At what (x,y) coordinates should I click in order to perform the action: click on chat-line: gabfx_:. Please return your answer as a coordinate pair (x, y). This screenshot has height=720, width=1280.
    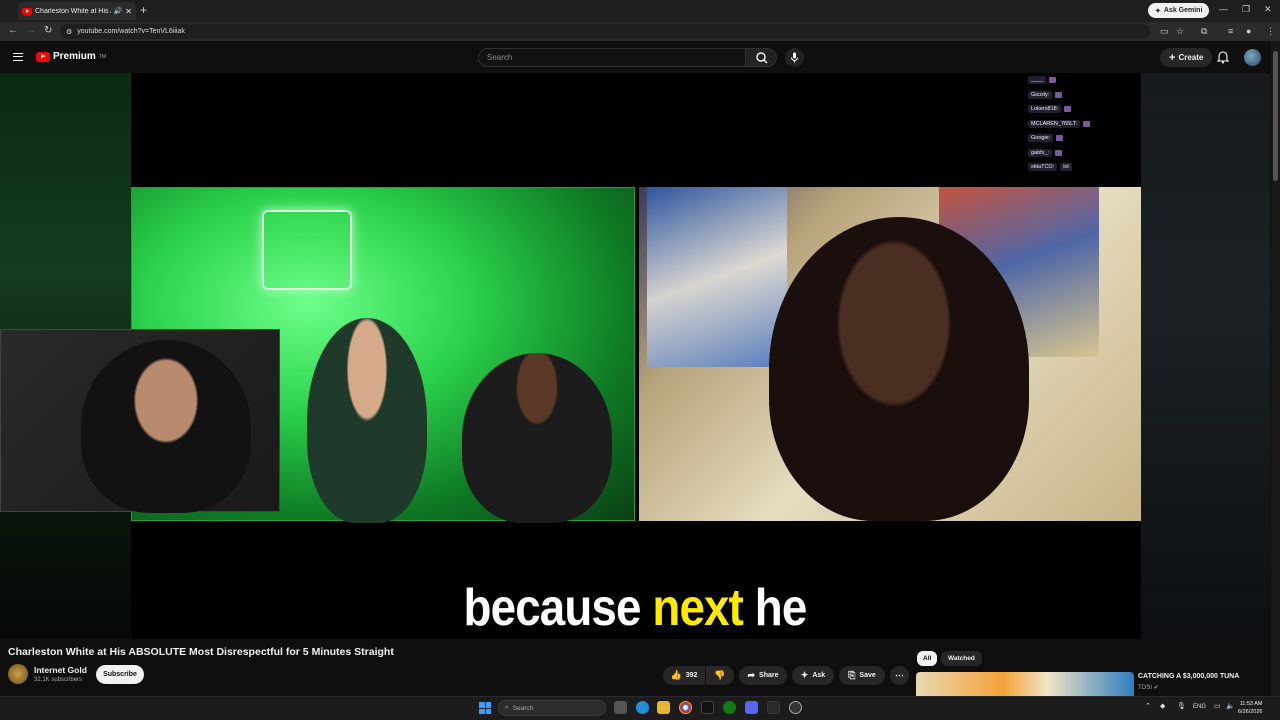
    Looking at the image, I should click on (1083, 153).